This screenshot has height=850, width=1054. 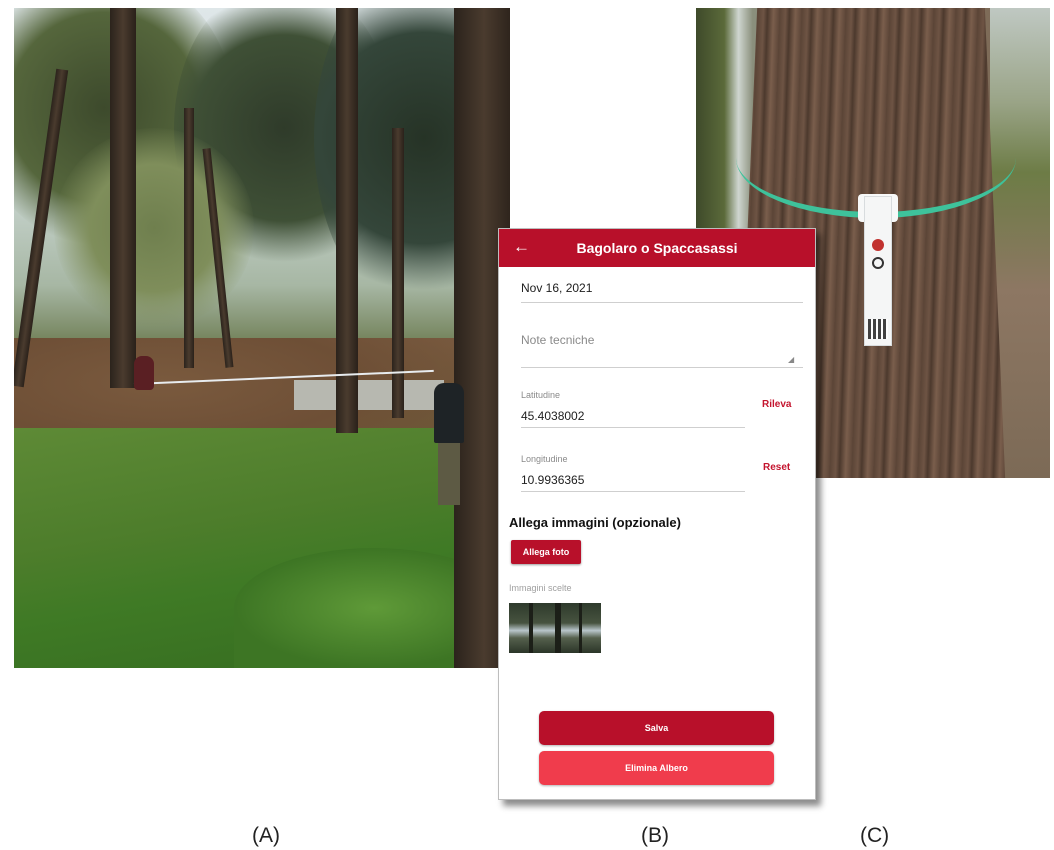 I want to click on tree-id-tag, so click(x=878, y=271).